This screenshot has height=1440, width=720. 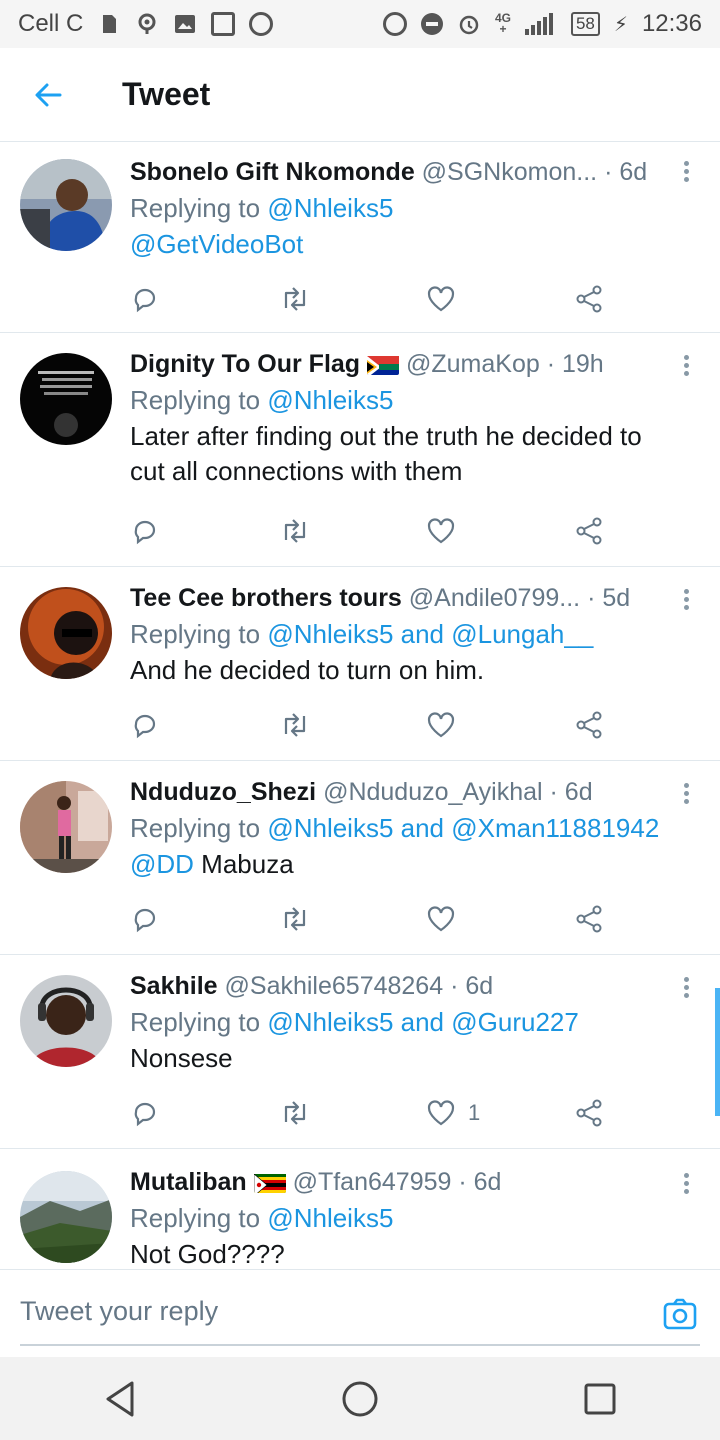 What do you see at coordinates (473, 364) in the screenshot?
I see `author-handle: @ZumaKop` at bounding box center [473, 364].